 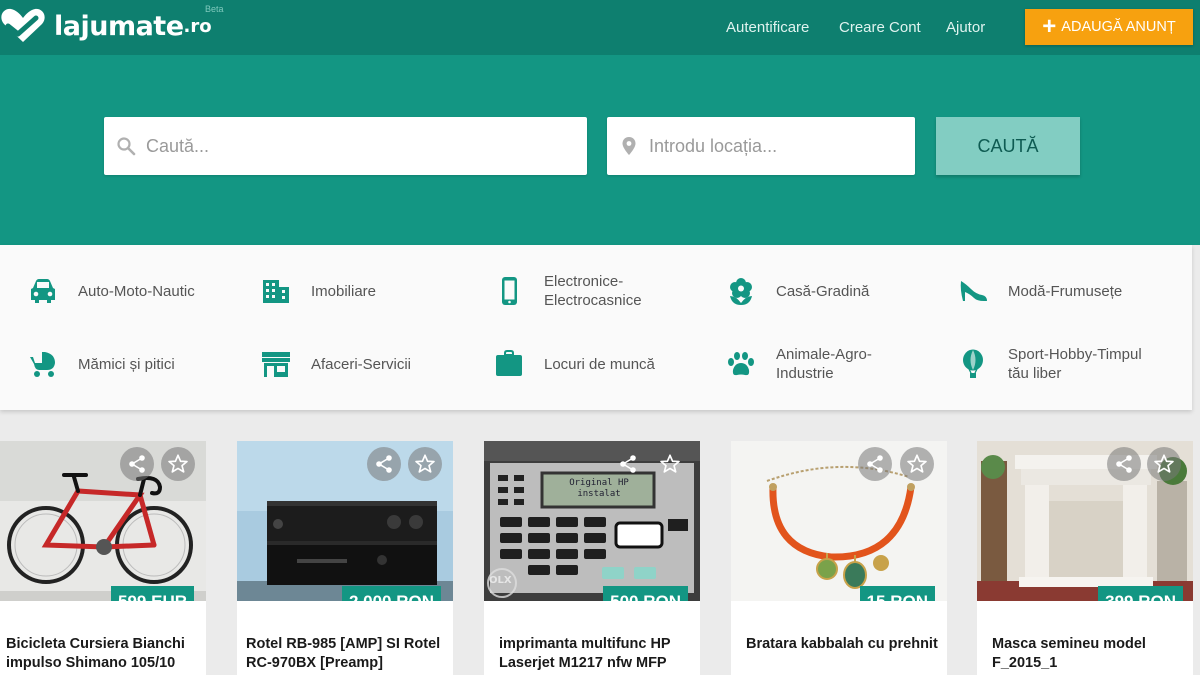 I want to click on balloon-icon, so click(x=973, y=364).